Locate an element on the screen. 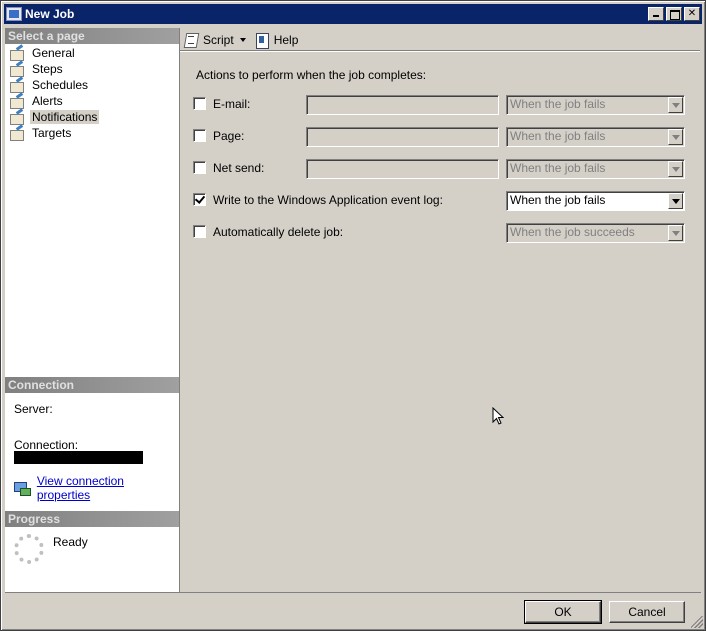 The image size is (706, 631). connection-value-redacted is located at coordinates (78, 457).